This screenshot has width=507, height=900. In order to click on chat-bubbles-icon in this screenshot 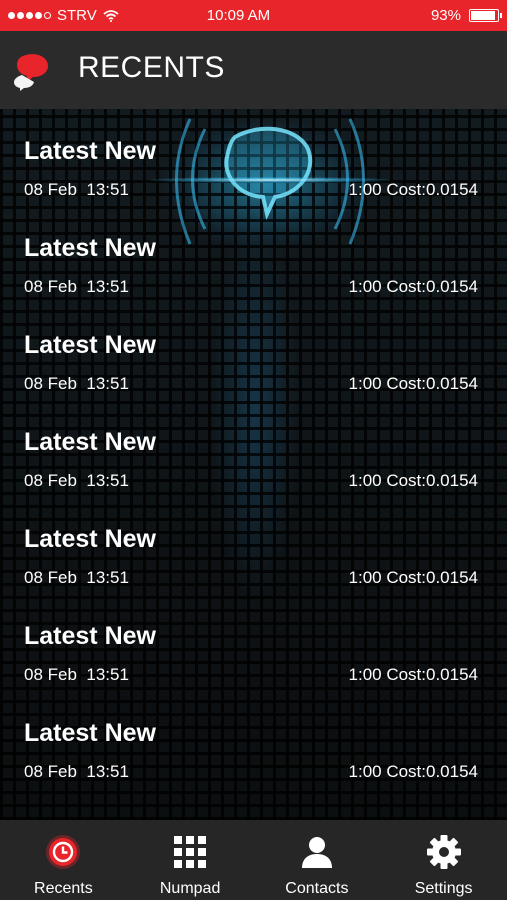, I will do `click(31, 72)`.